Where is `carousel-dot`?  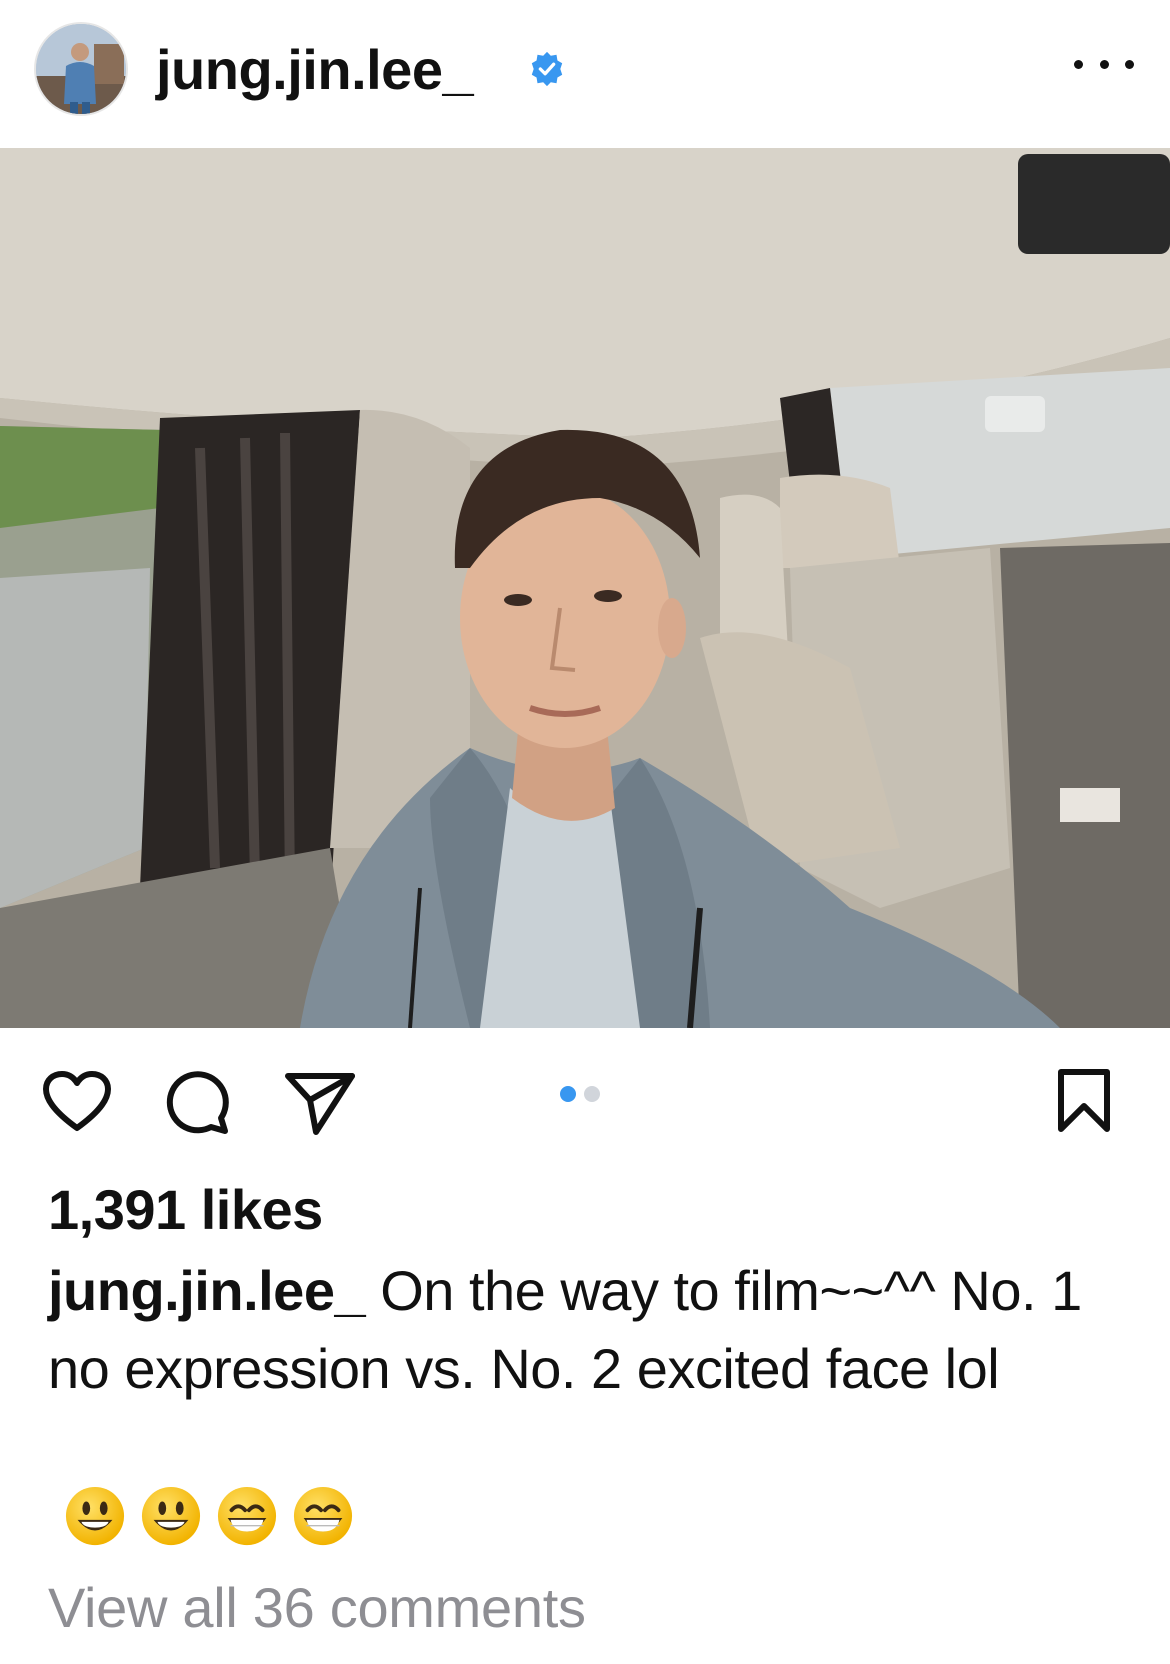 carousel-dot is located at coordinates (592, 1094).